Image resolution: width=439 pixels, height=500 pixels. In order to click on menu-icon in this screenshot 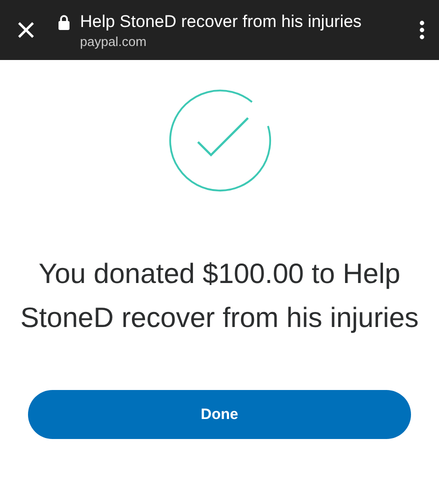, I will do `click(422, 30)`.